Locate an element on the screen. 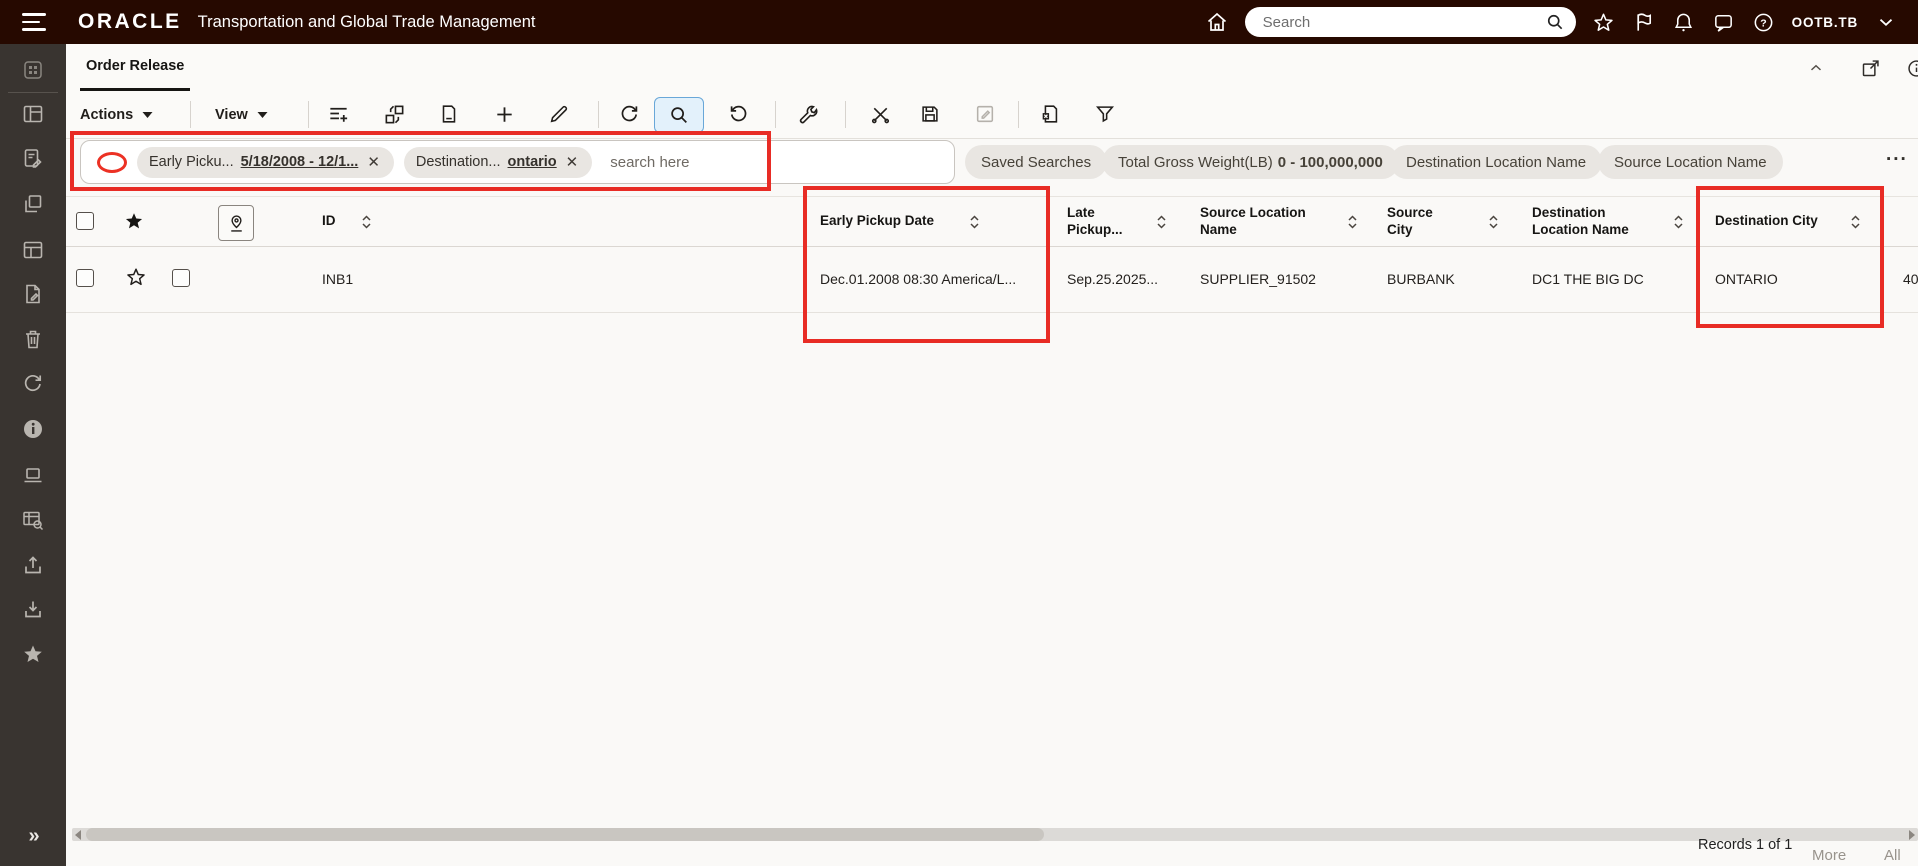 The image size is (1918, 866). row-favorite-star-icon is located at coordinates (136, 279).